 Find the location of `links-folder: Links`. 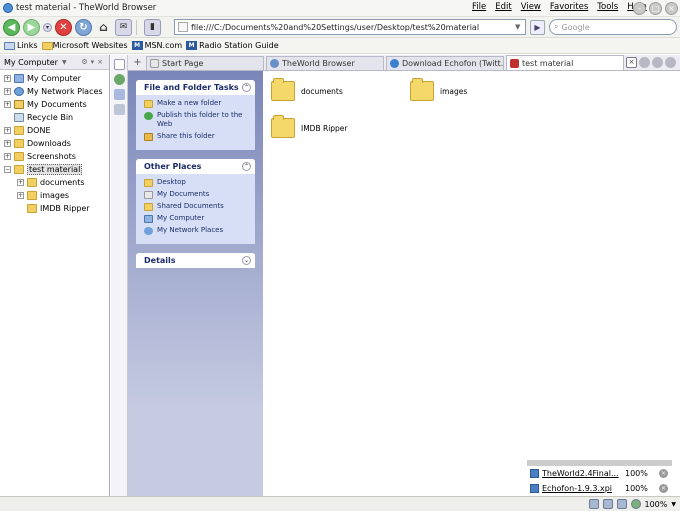

links-folder: Links is located at coordinates (47, 45).